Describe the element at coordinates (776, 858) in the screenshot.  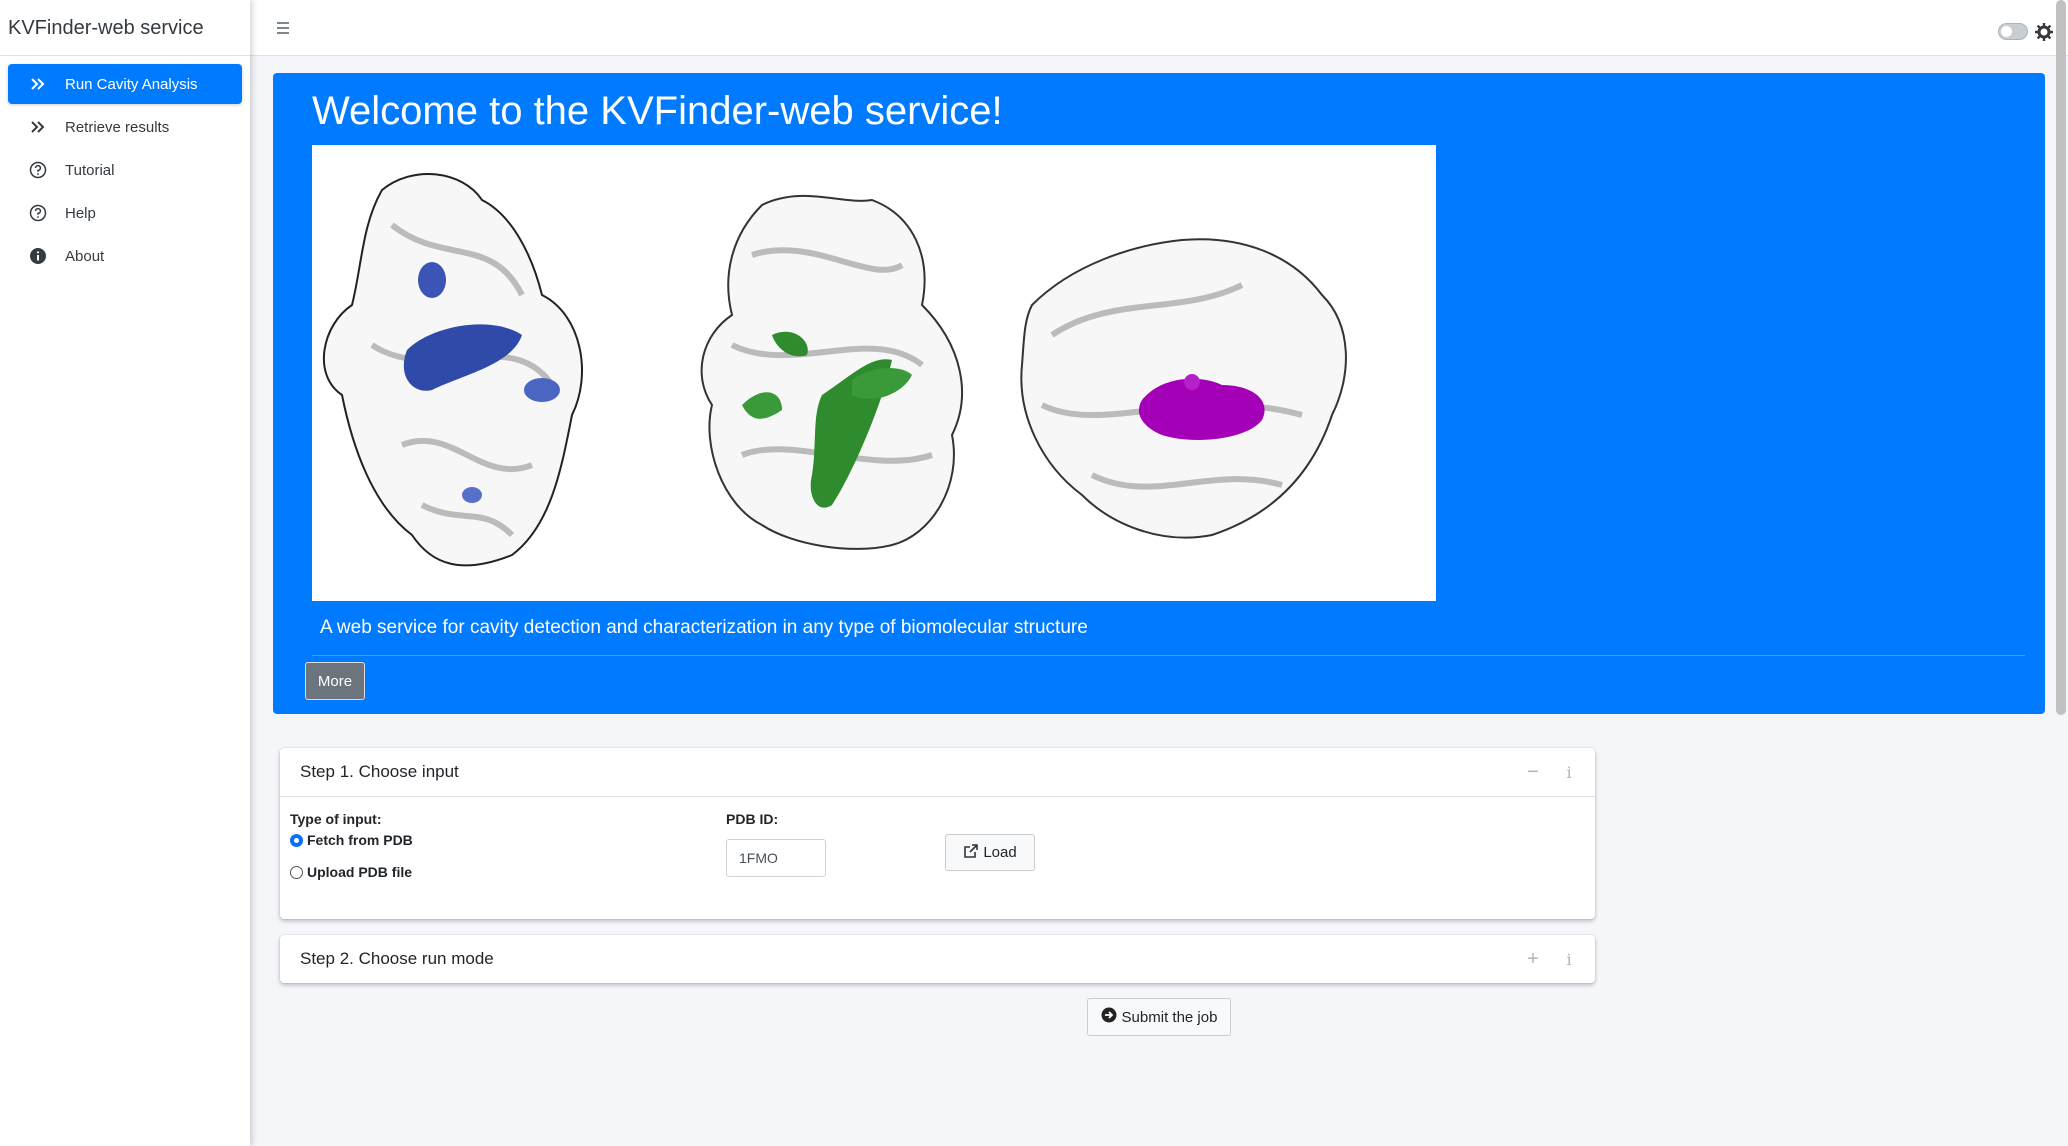
I see `pdb-id-input` at that location.